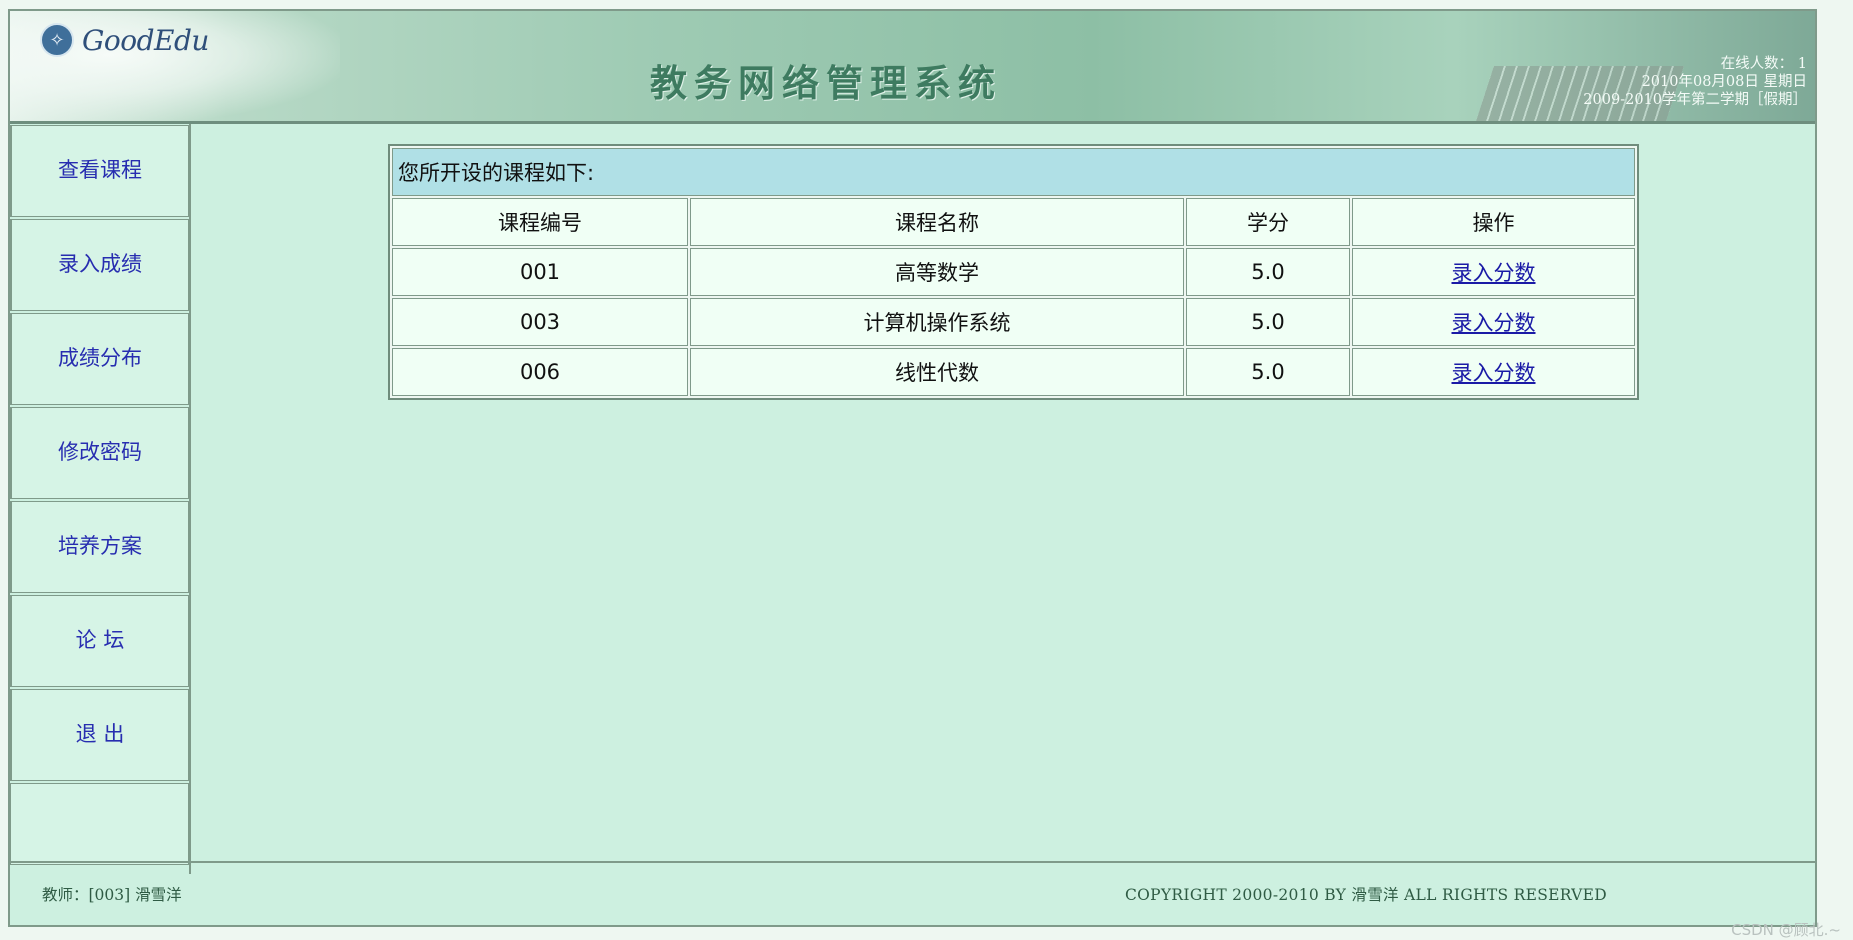  I want to click on logo-text: GoodEdu, so click(145, 40).